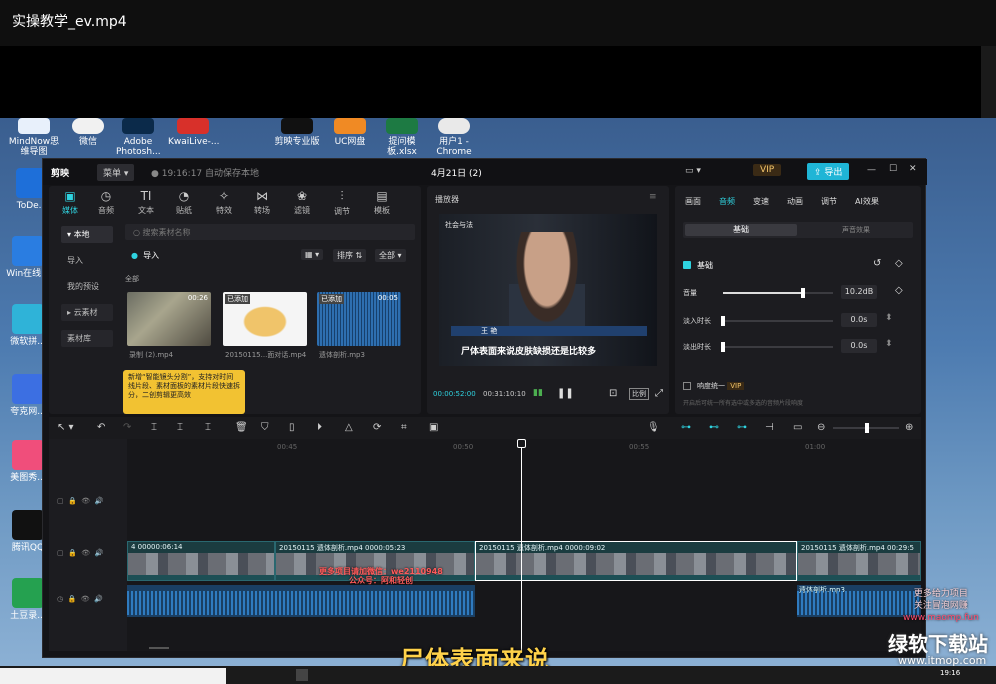  Describe the element at coordinates (262, 202) in the screenshot. I see `tab-transition: ⋈ 转场` at that location.